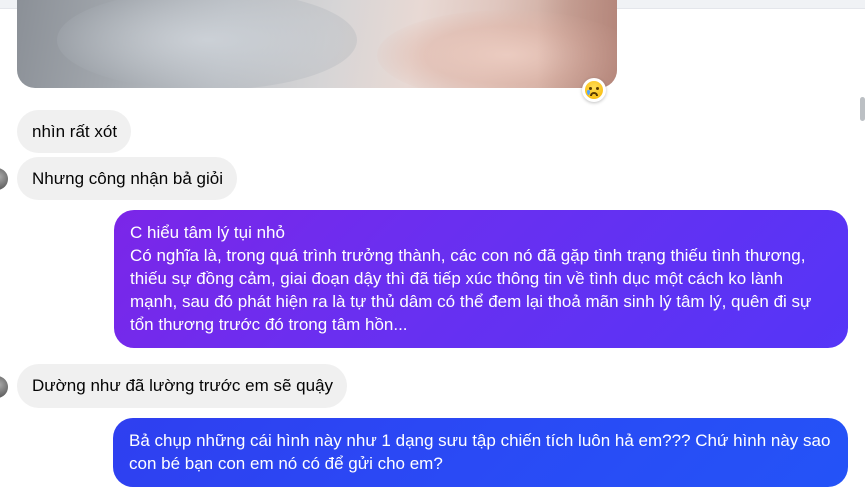 The width and height of the screenshot is (865, 502). I want to click on message-bubble-incoming: Nhưng công nhận bả giỏi, so click(127, 178).